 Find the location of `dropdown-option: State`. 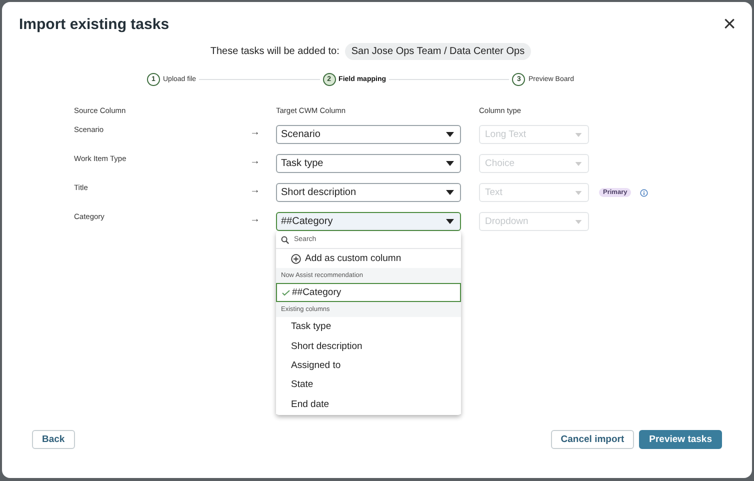

dropdown-option: State is located at coordinates (368, 384).